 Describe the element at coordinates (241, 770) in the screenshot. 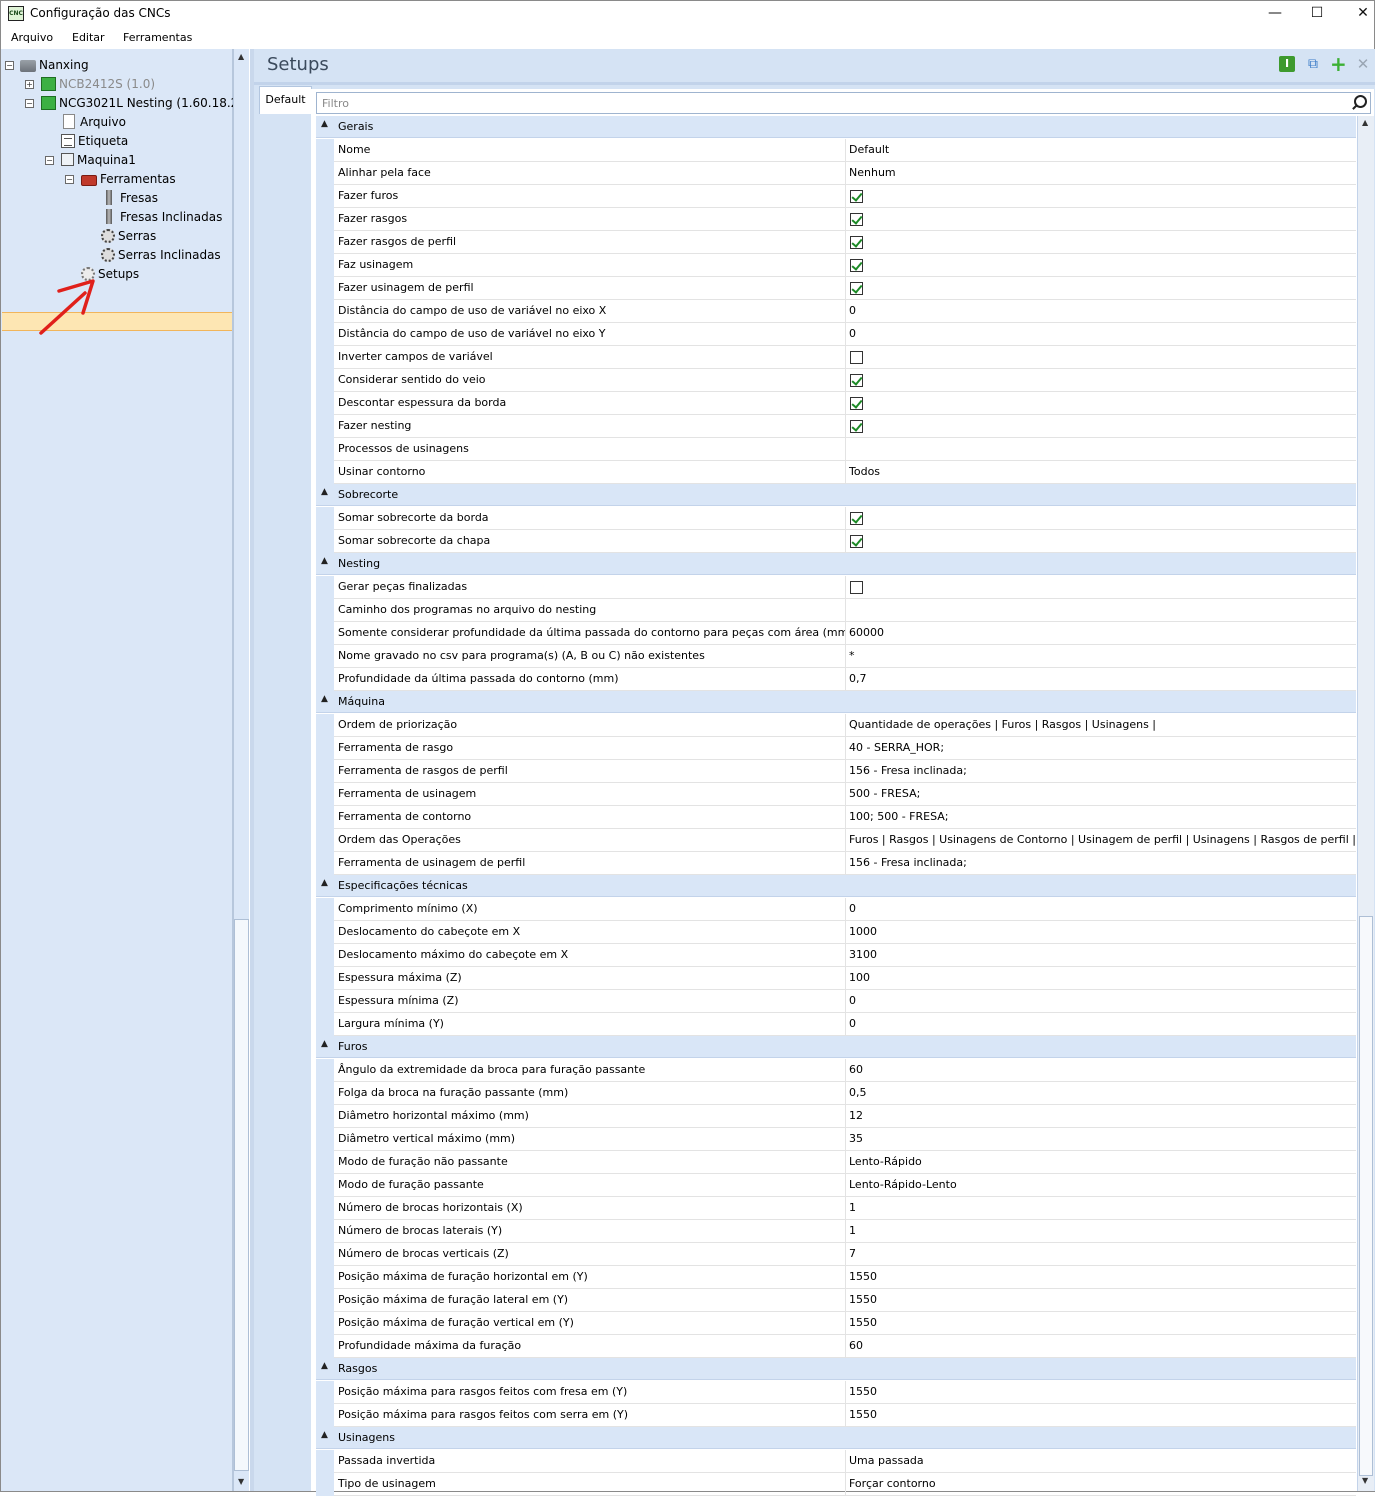

I see `tree-scrollbar: ▲ ▼` at that location.